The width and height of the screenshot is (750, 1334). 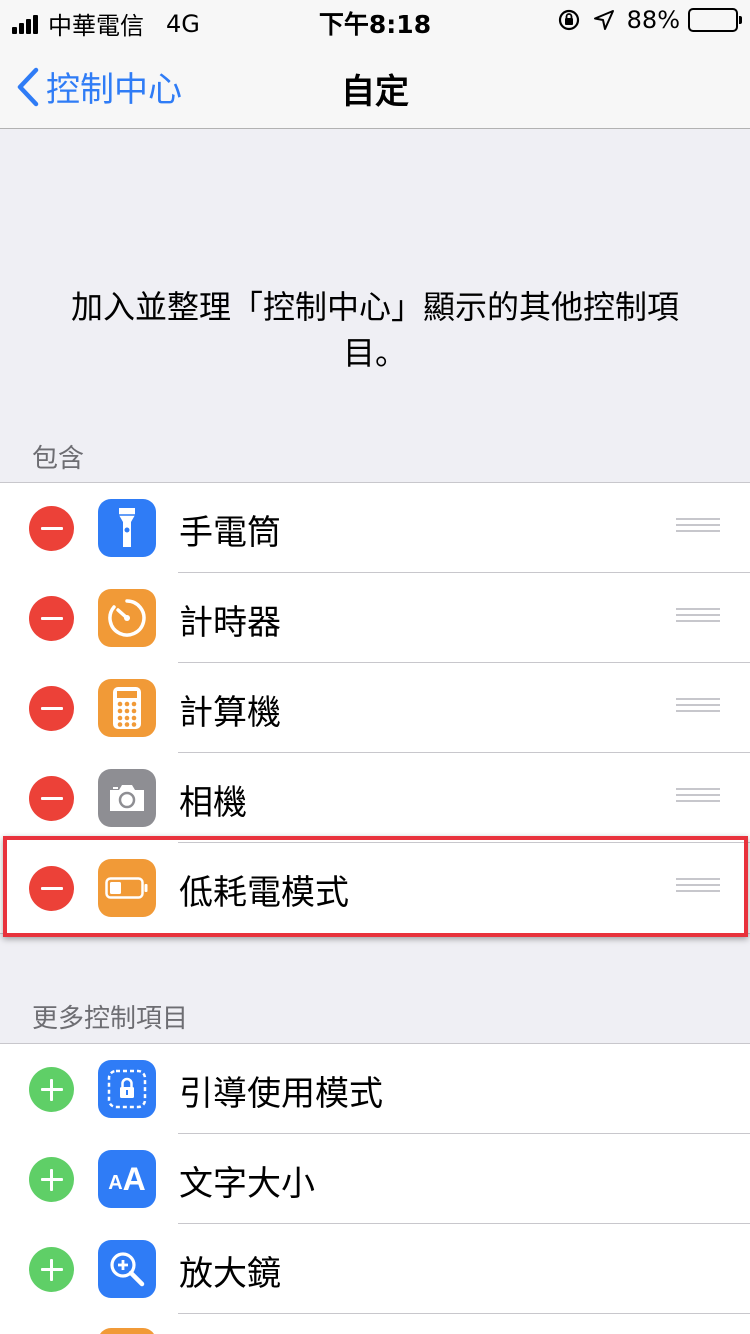 What do you see at coordinates (375, 528) in the screenshot?
I see `list-item-flashlight: 手電筒` at bounding box center [375, 528].